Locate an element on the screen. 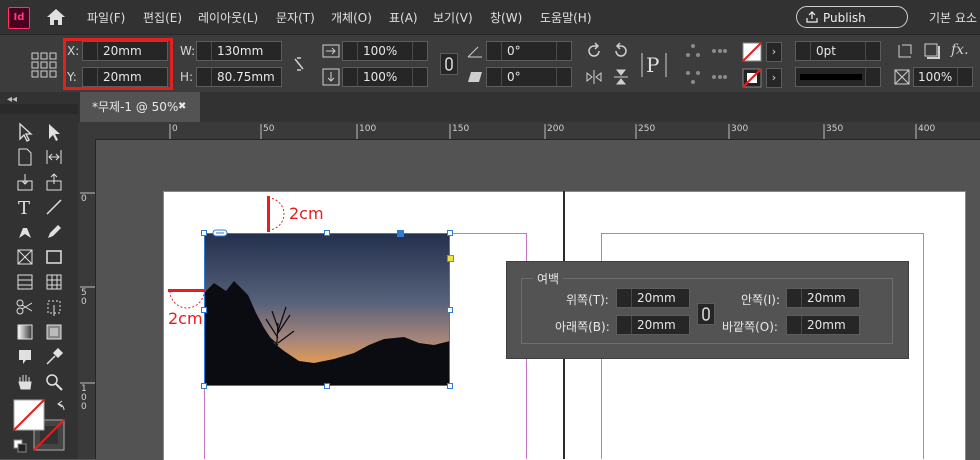 This screenshot has height=460, width=980. scissors-tool-icon is located at coordinates (25, 307).